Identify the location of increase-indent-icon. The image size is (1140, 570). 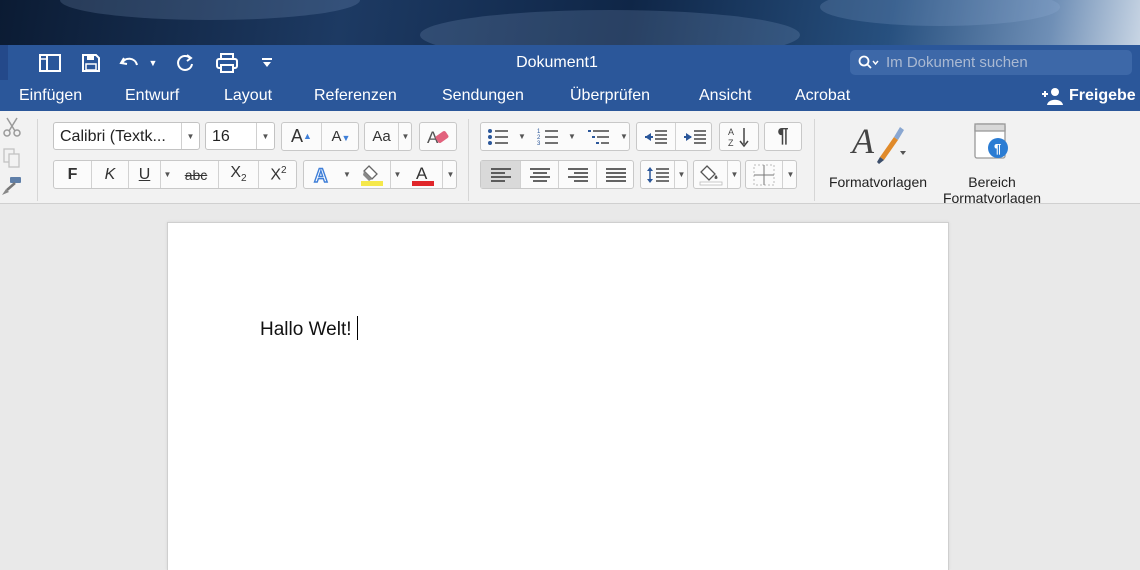
(695, 137).